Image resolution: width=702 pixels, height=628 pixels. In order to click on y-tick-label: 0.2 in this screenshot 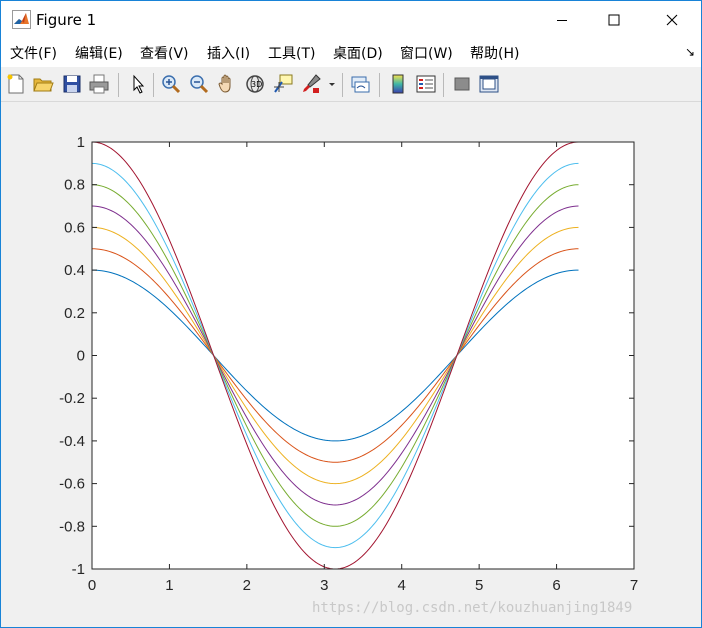, I will do `click(74, 313)`.